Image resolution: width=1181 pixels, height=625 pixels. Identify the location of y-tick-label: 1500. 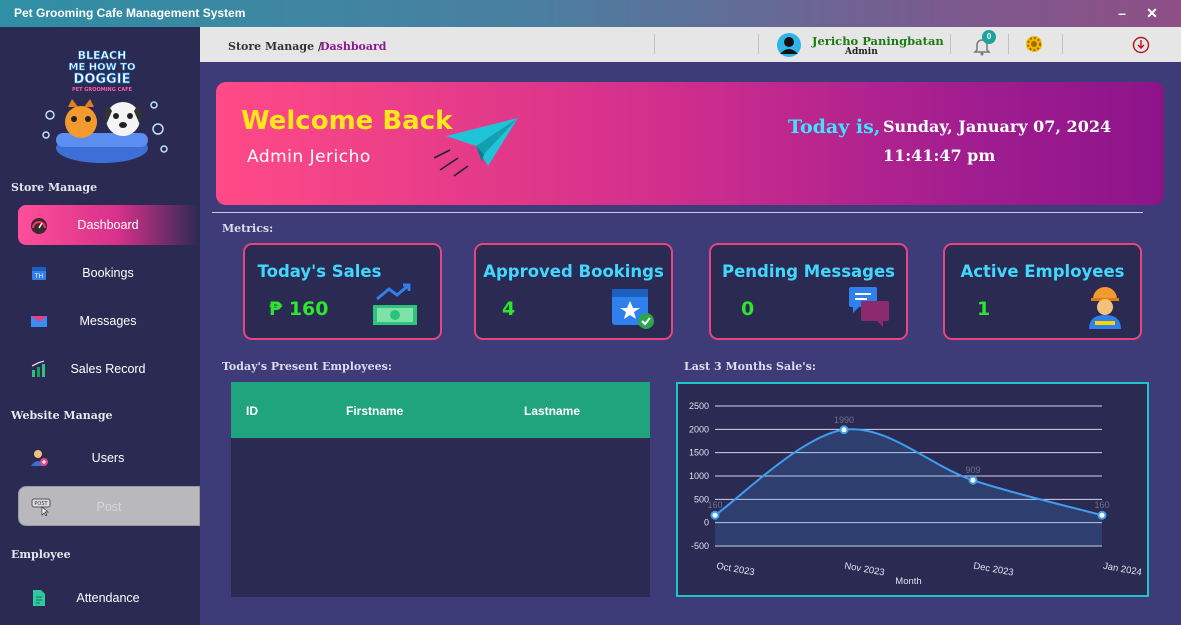
(699, 453).